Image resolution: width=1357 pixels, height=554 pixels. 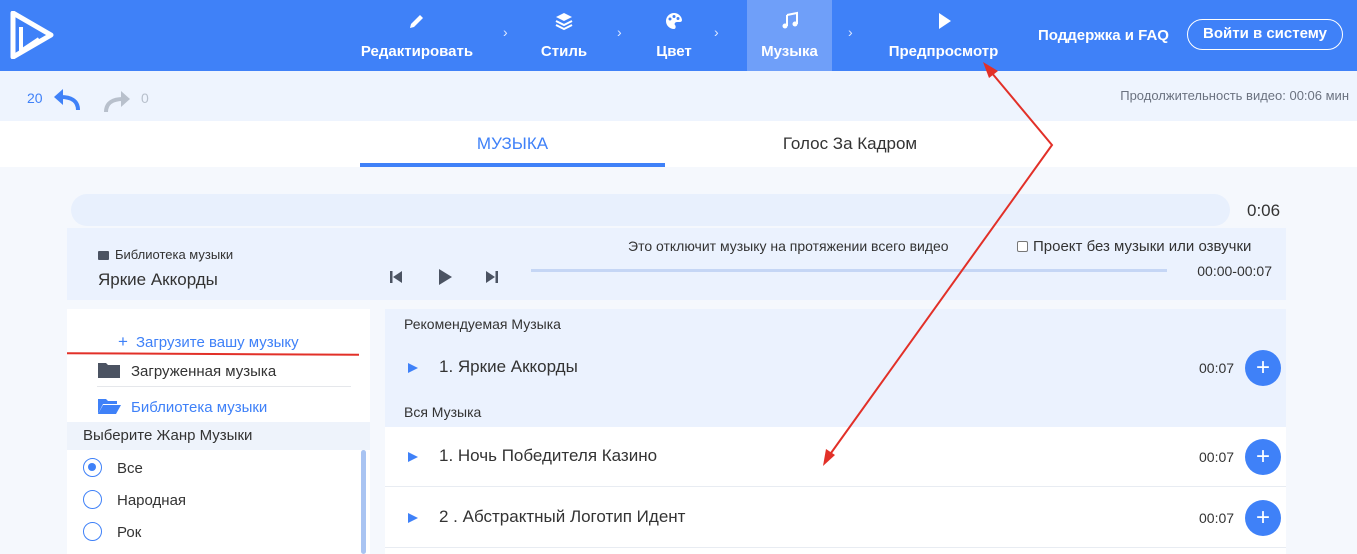 What do you see at coordinates (199, 407) in the screenshot?
I see `music-library-label: Библиотека музыки` at bounding box center [199, 407].